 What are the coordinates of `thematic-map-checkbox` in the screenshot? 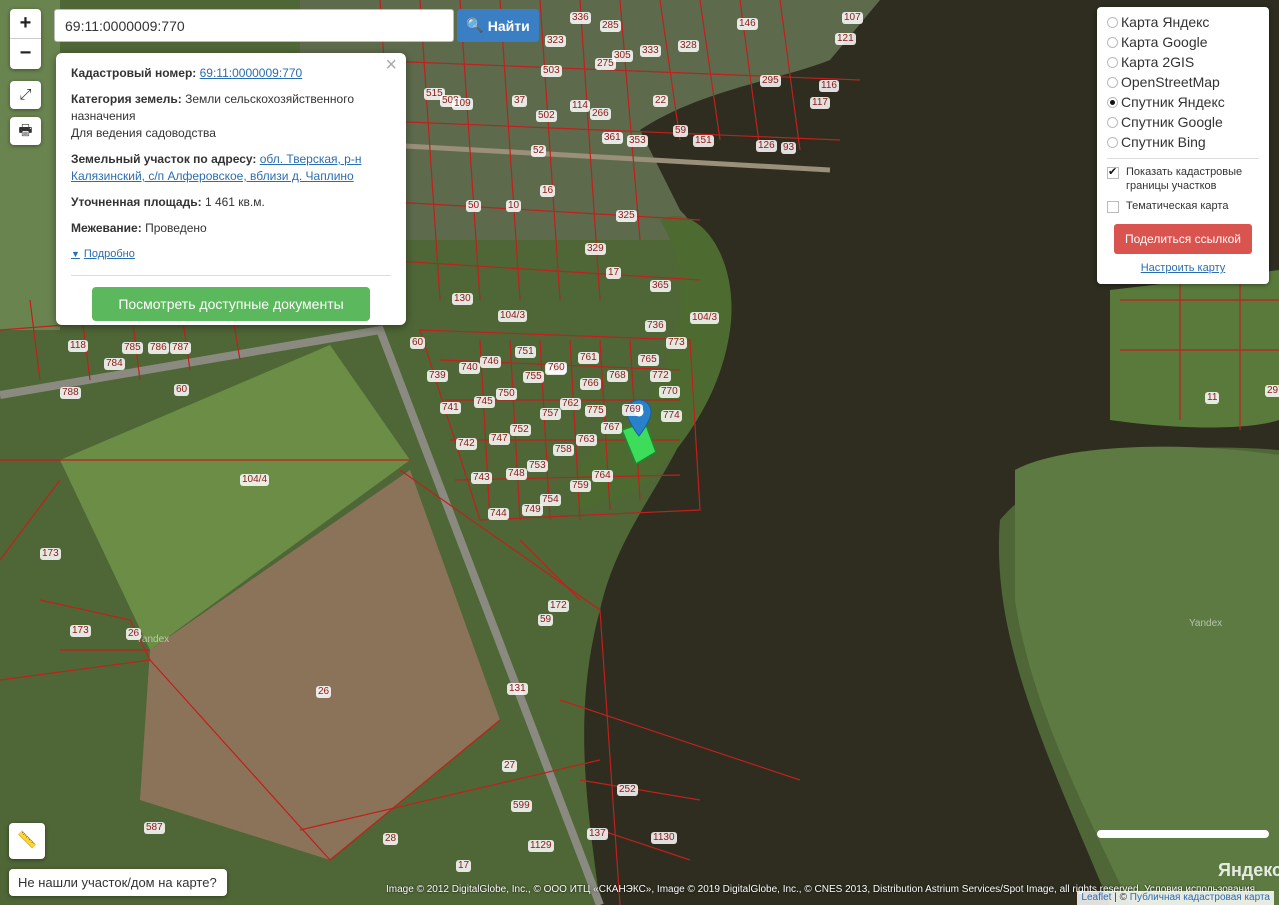 It's located at (1113, 207).